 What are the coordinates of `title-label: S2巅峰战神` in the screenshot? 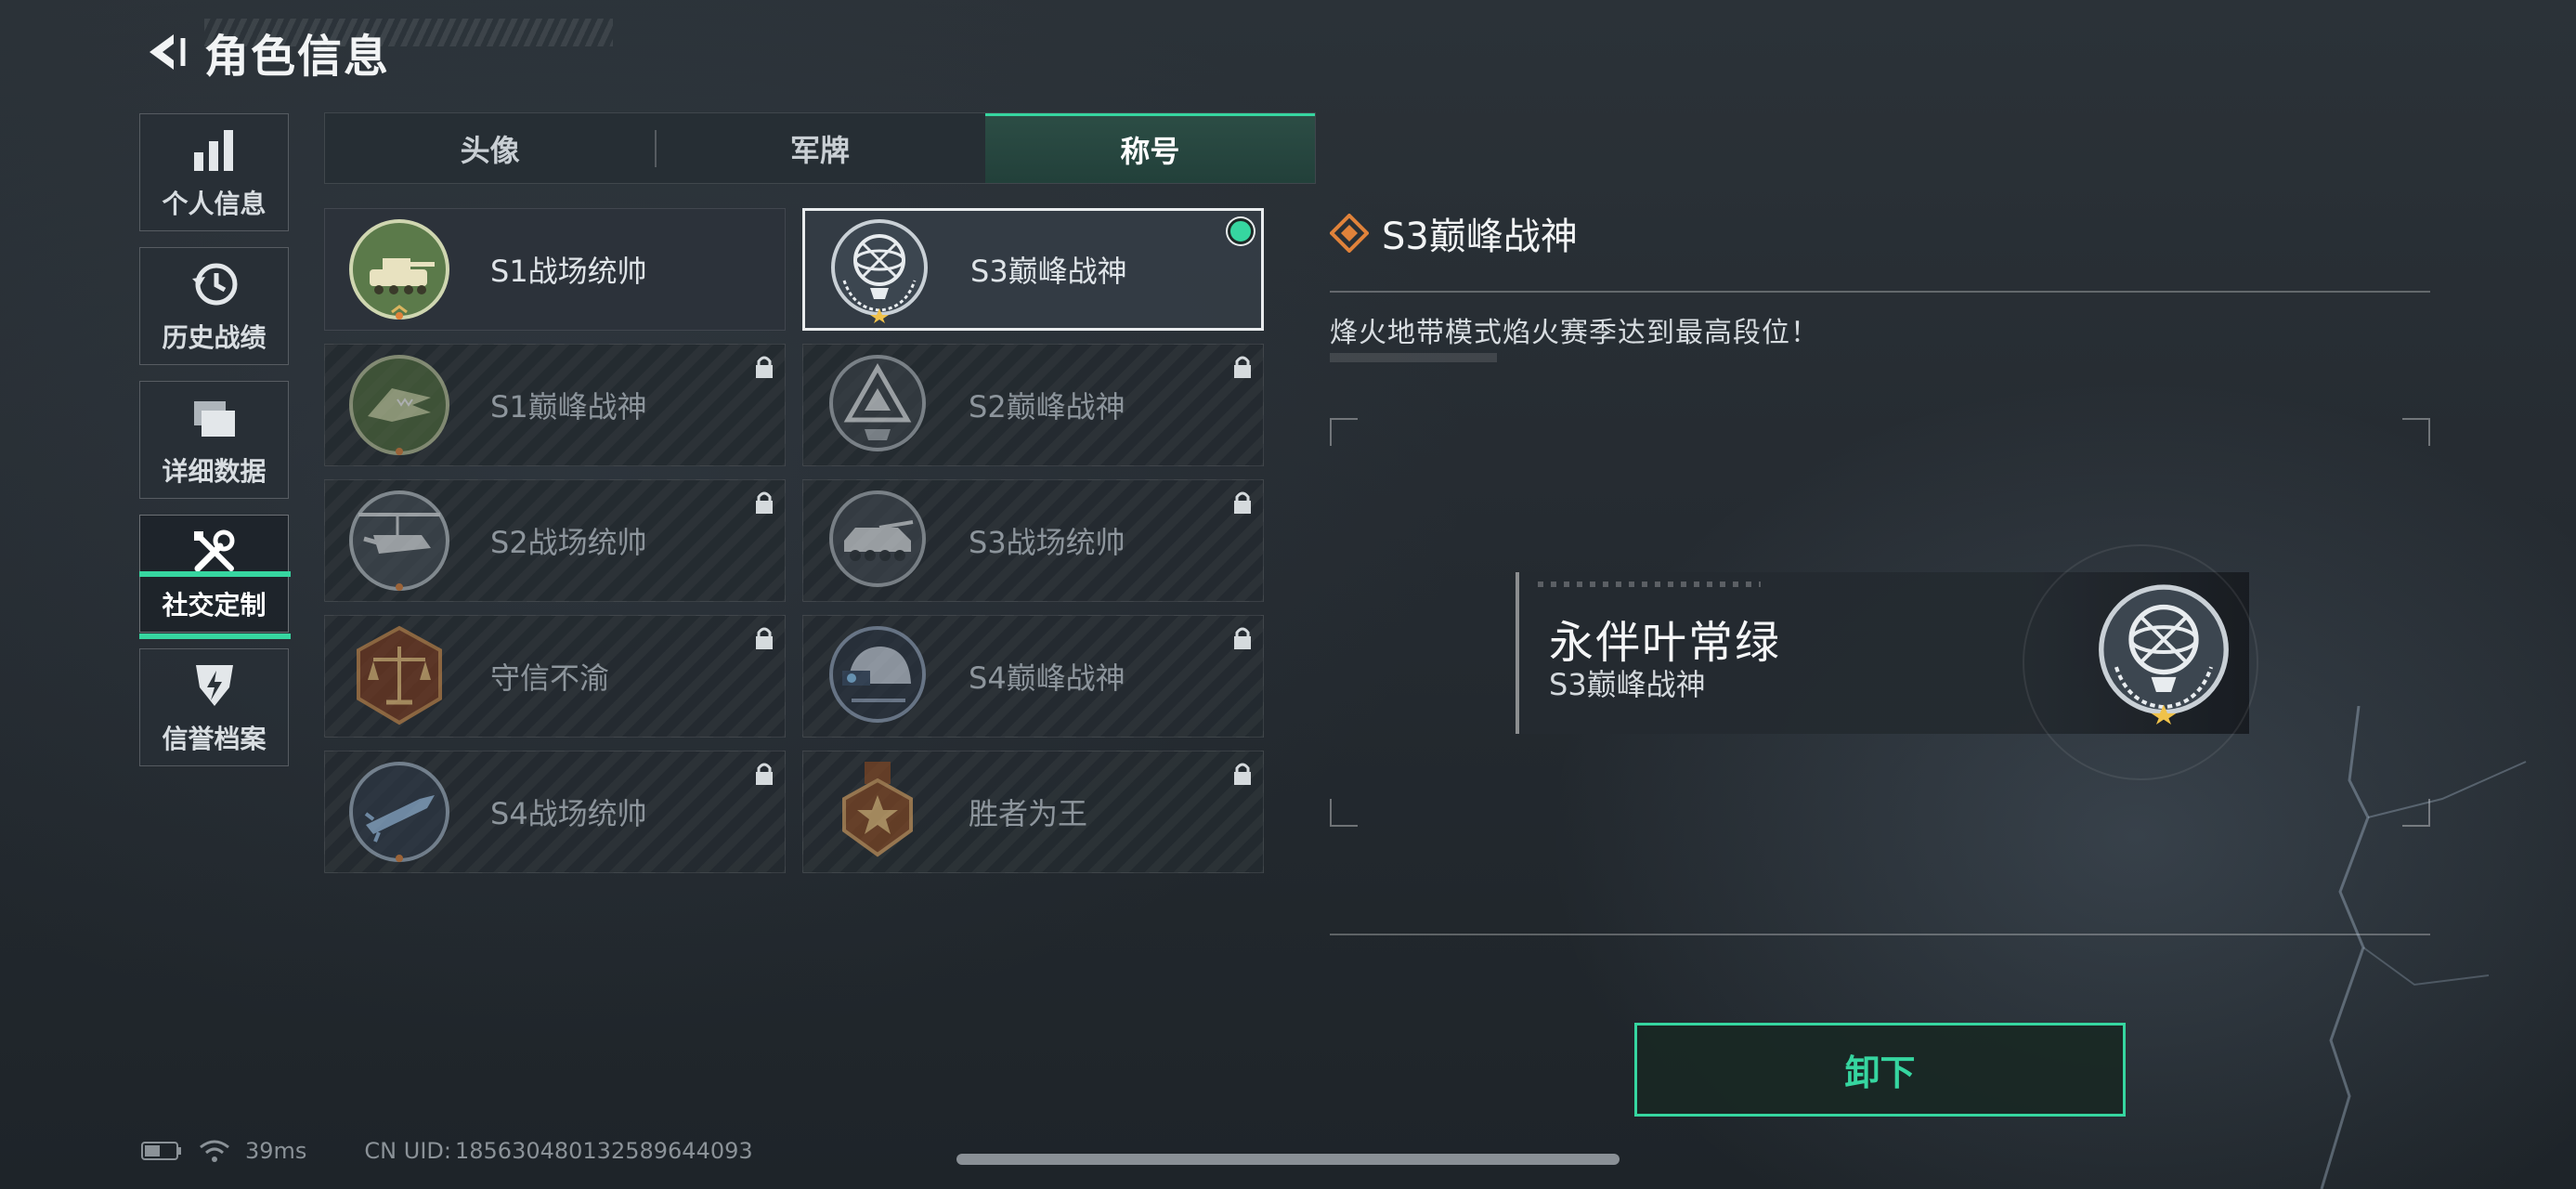 It's located at (1047, 407).